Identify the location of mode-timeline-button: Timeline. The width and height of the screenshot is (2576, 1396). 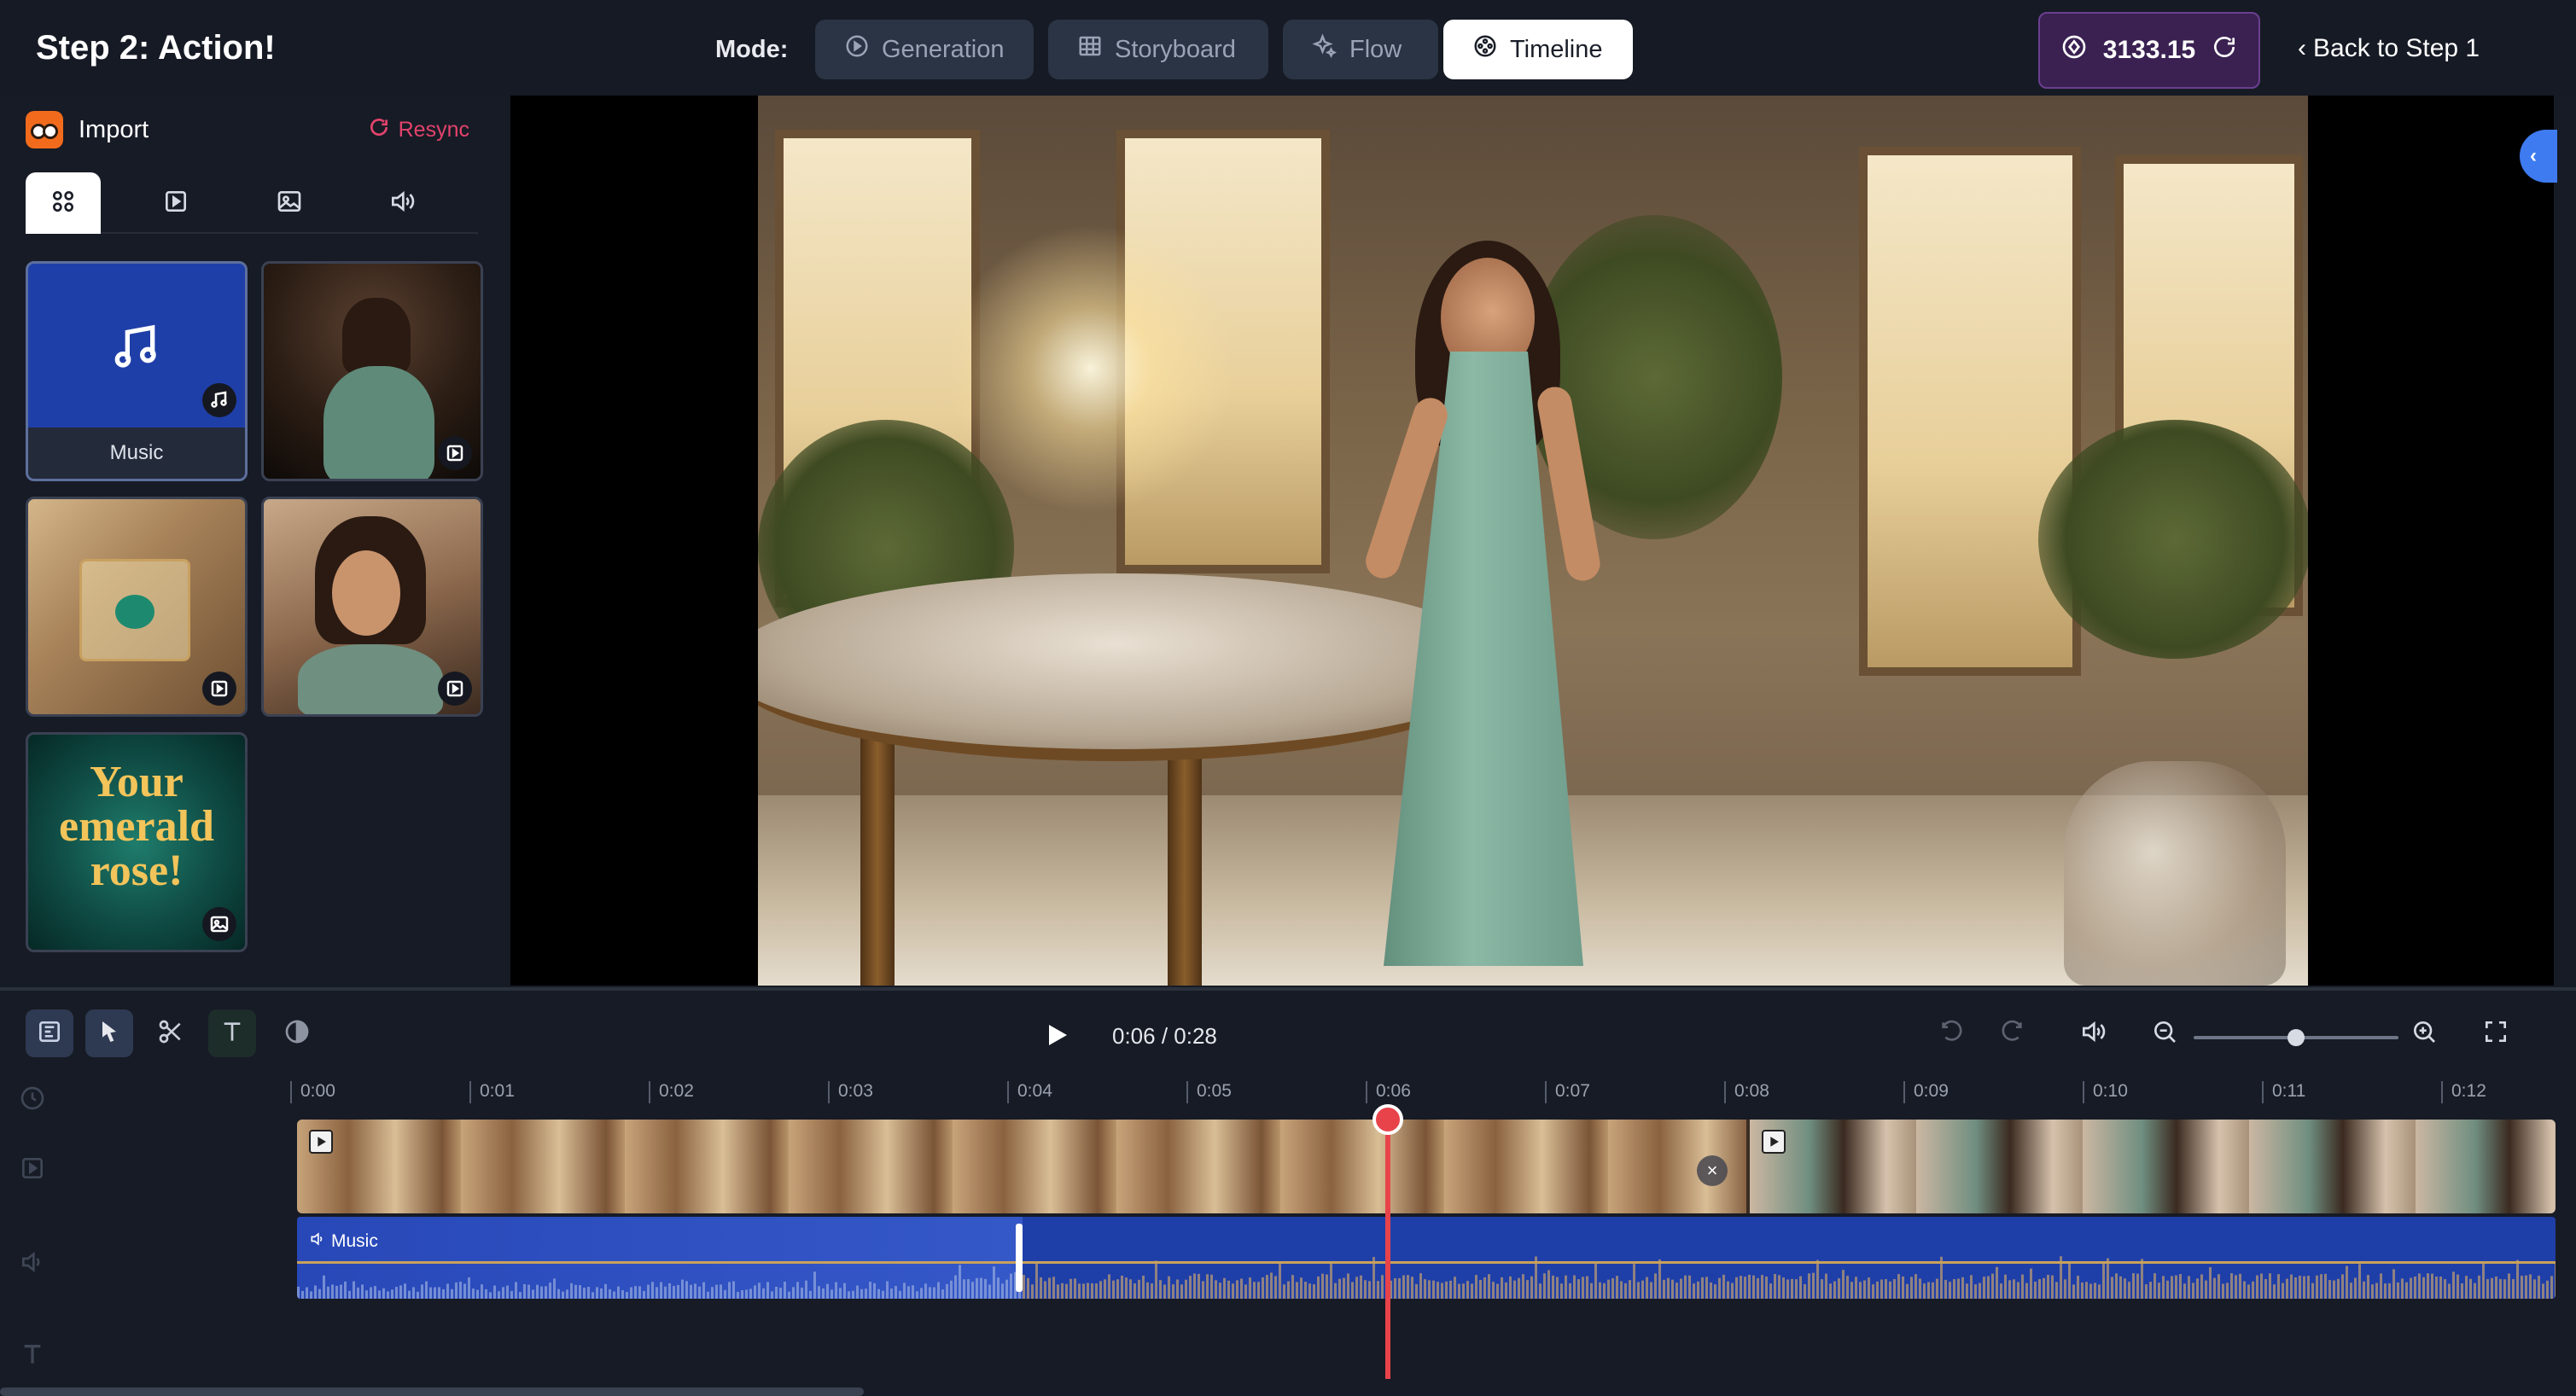
(1538, 50).